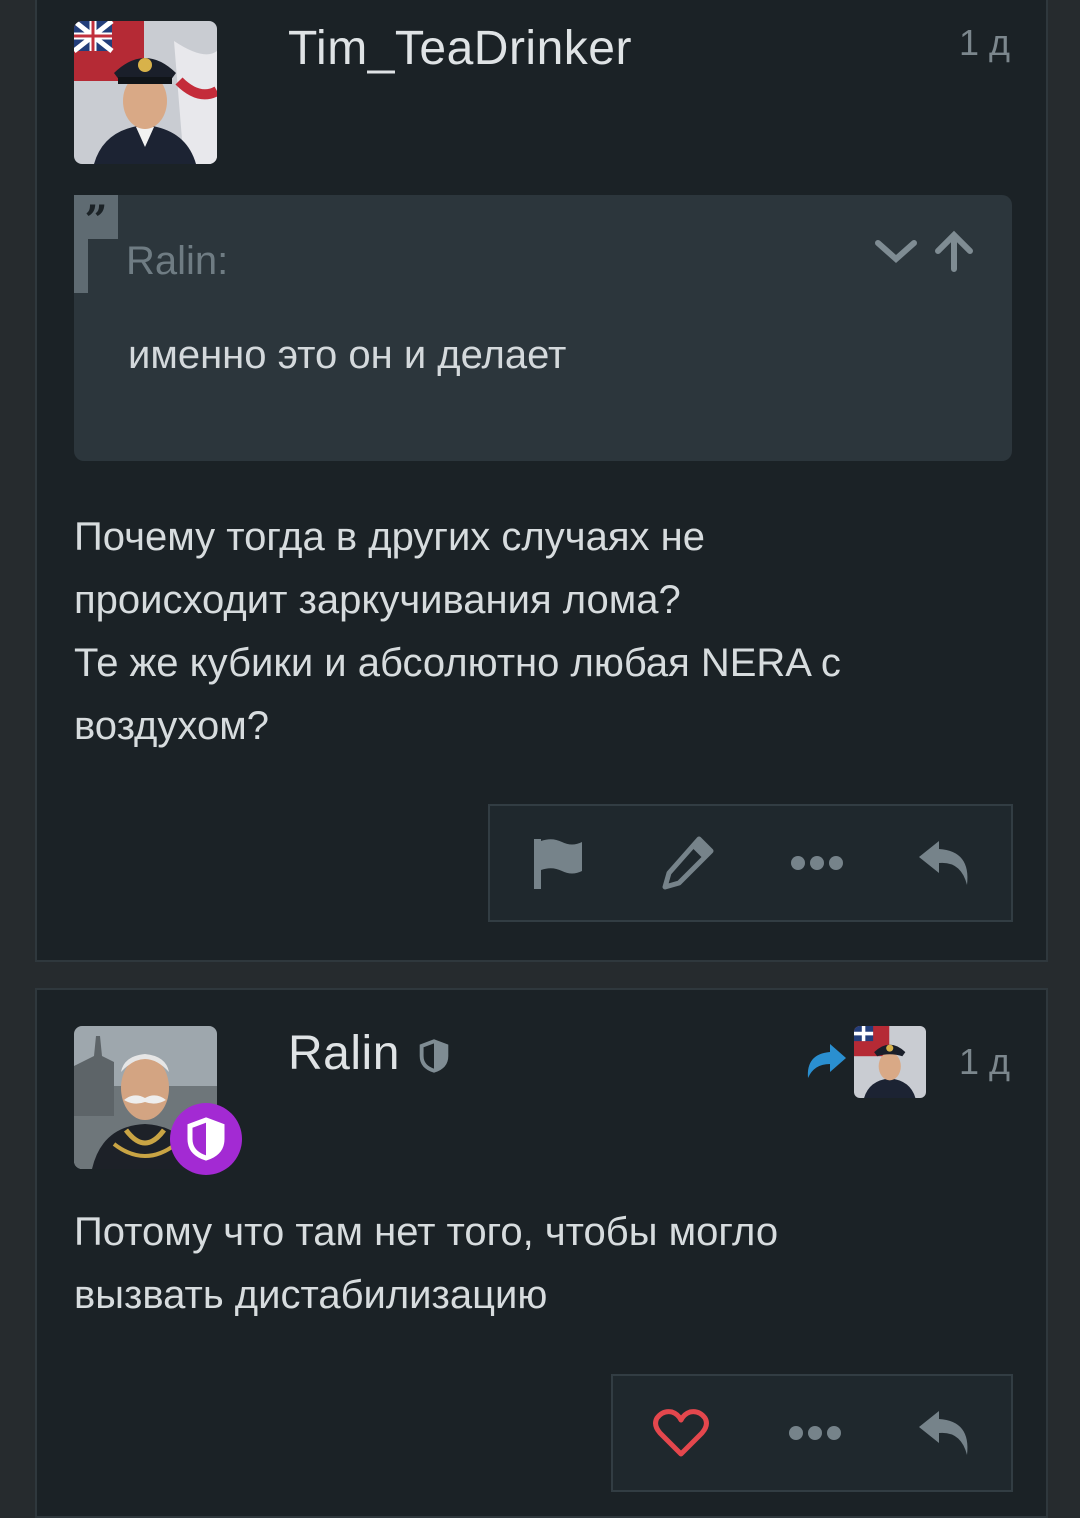 The width and height of the screenshot is (1080, 1518). Describe the element at coordinates (377, 600) in the screenshot. I see `post-body-line: происходит заркучивания лома?` at that location.